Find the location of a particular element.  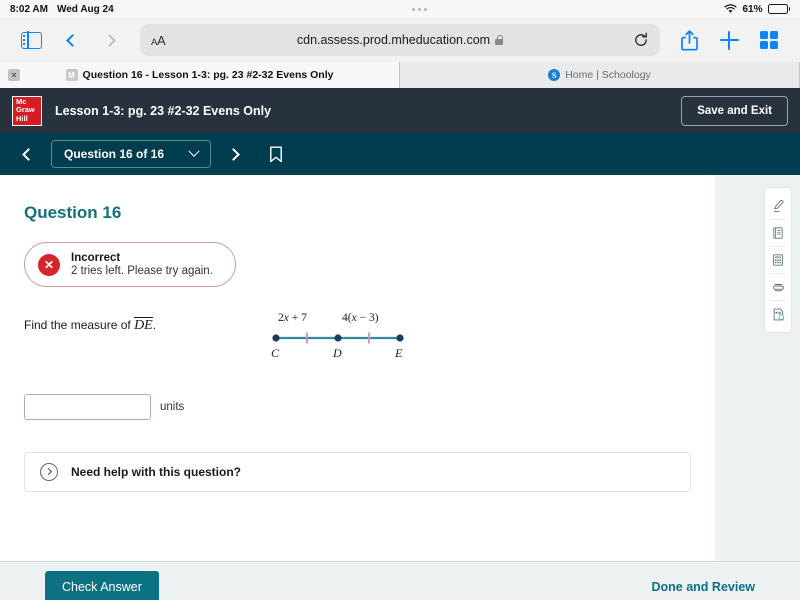

lock-icon is located at coordinates (499, 40).